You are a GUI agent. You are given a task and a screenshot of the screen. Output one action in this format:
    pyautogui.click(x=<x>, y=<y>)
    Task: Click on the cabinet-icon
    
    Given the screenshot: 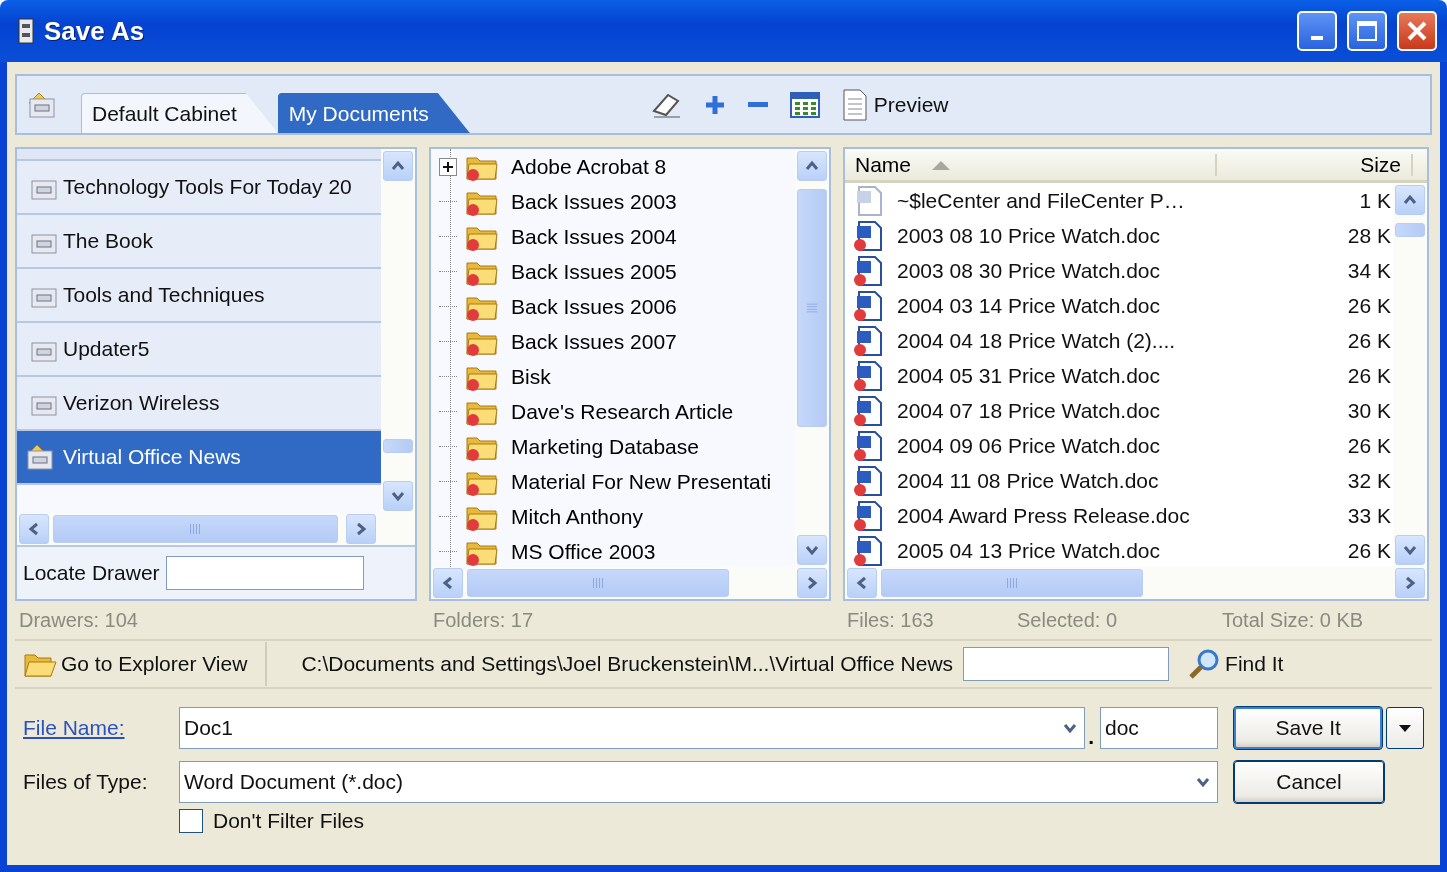 What is the action you would take?
    pyautogui.click(x=26, y=31)
    